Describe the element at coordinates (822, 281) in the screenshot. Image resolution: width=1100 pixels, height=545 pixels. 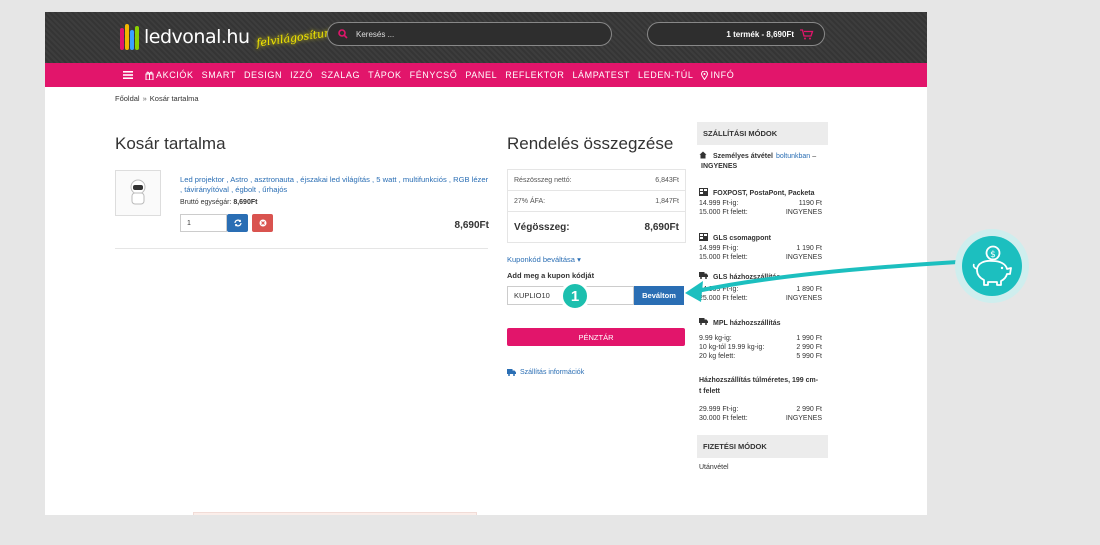
I see `annotation-arrow` at that location.